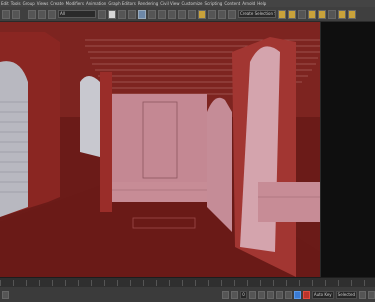  I want to click on selected-dropdown: Selected, so click(346, 294).